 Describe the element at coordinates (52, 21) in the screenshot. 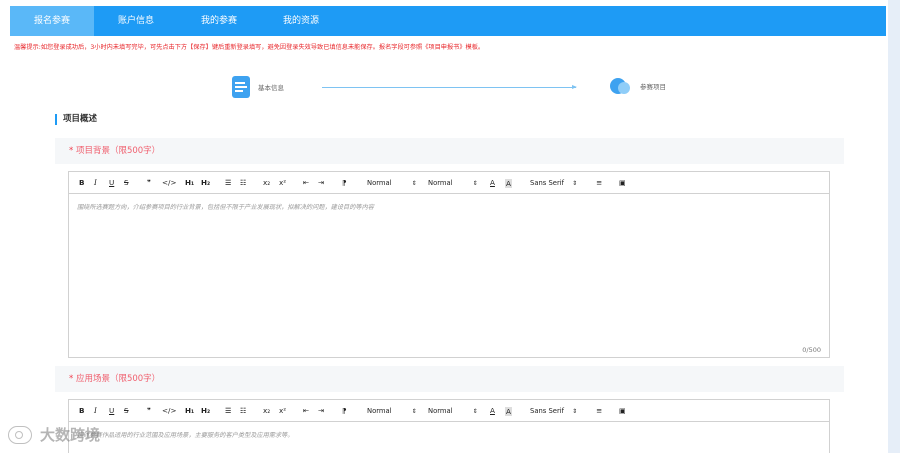

I see `tab-register: 报名参赛` at that location.